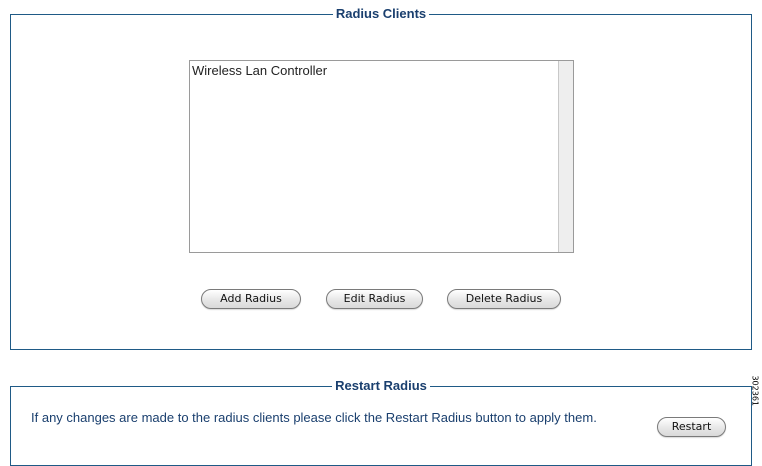 The image size is (762, 466). What do you see at coordinates (504, 299) in the screenshot?
I see `delete-radius-button: Delete Radius` at bounding box center [504, 299].